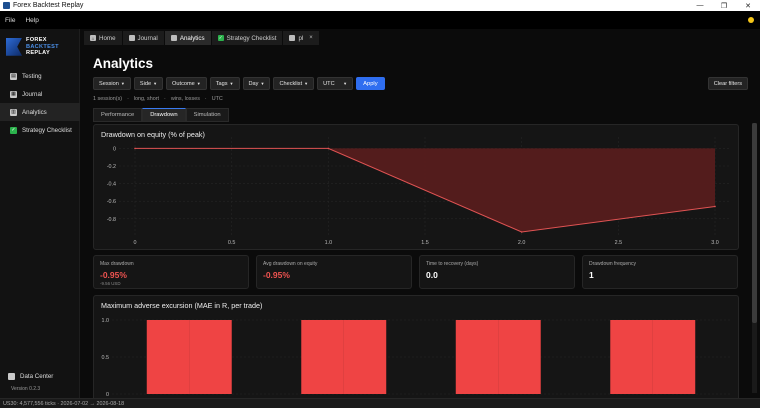 The width and height of the screenshot is (760, 408). Describe the element at coordinates (591, 275) in the screenshot. I see `metric-value: 1` at that location.